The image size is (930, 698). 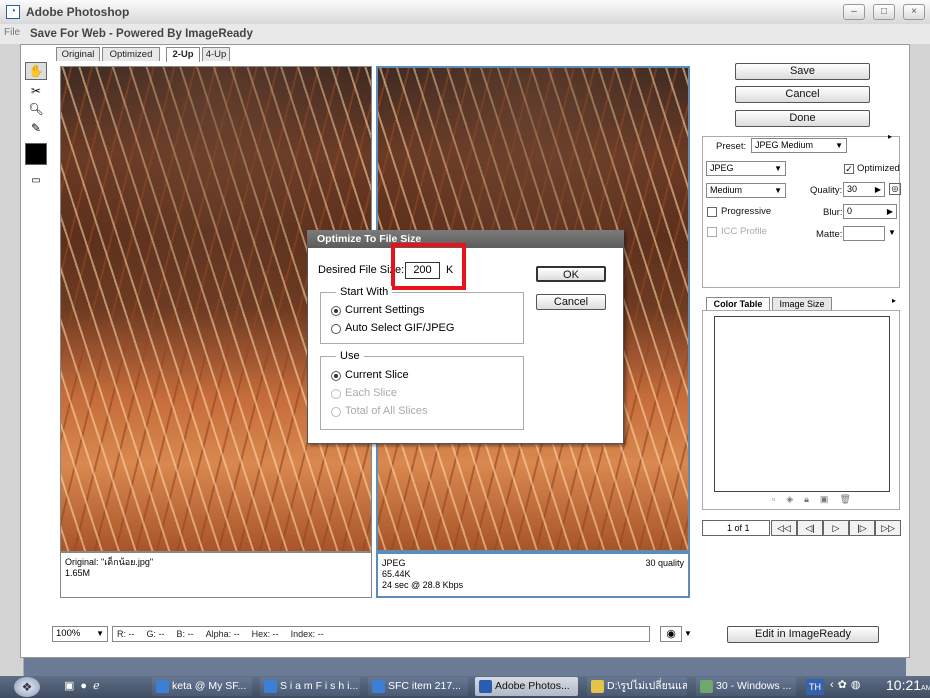 I want to click on quick-launch-icons: ▣●ℯ, so click(x=85, y=685).